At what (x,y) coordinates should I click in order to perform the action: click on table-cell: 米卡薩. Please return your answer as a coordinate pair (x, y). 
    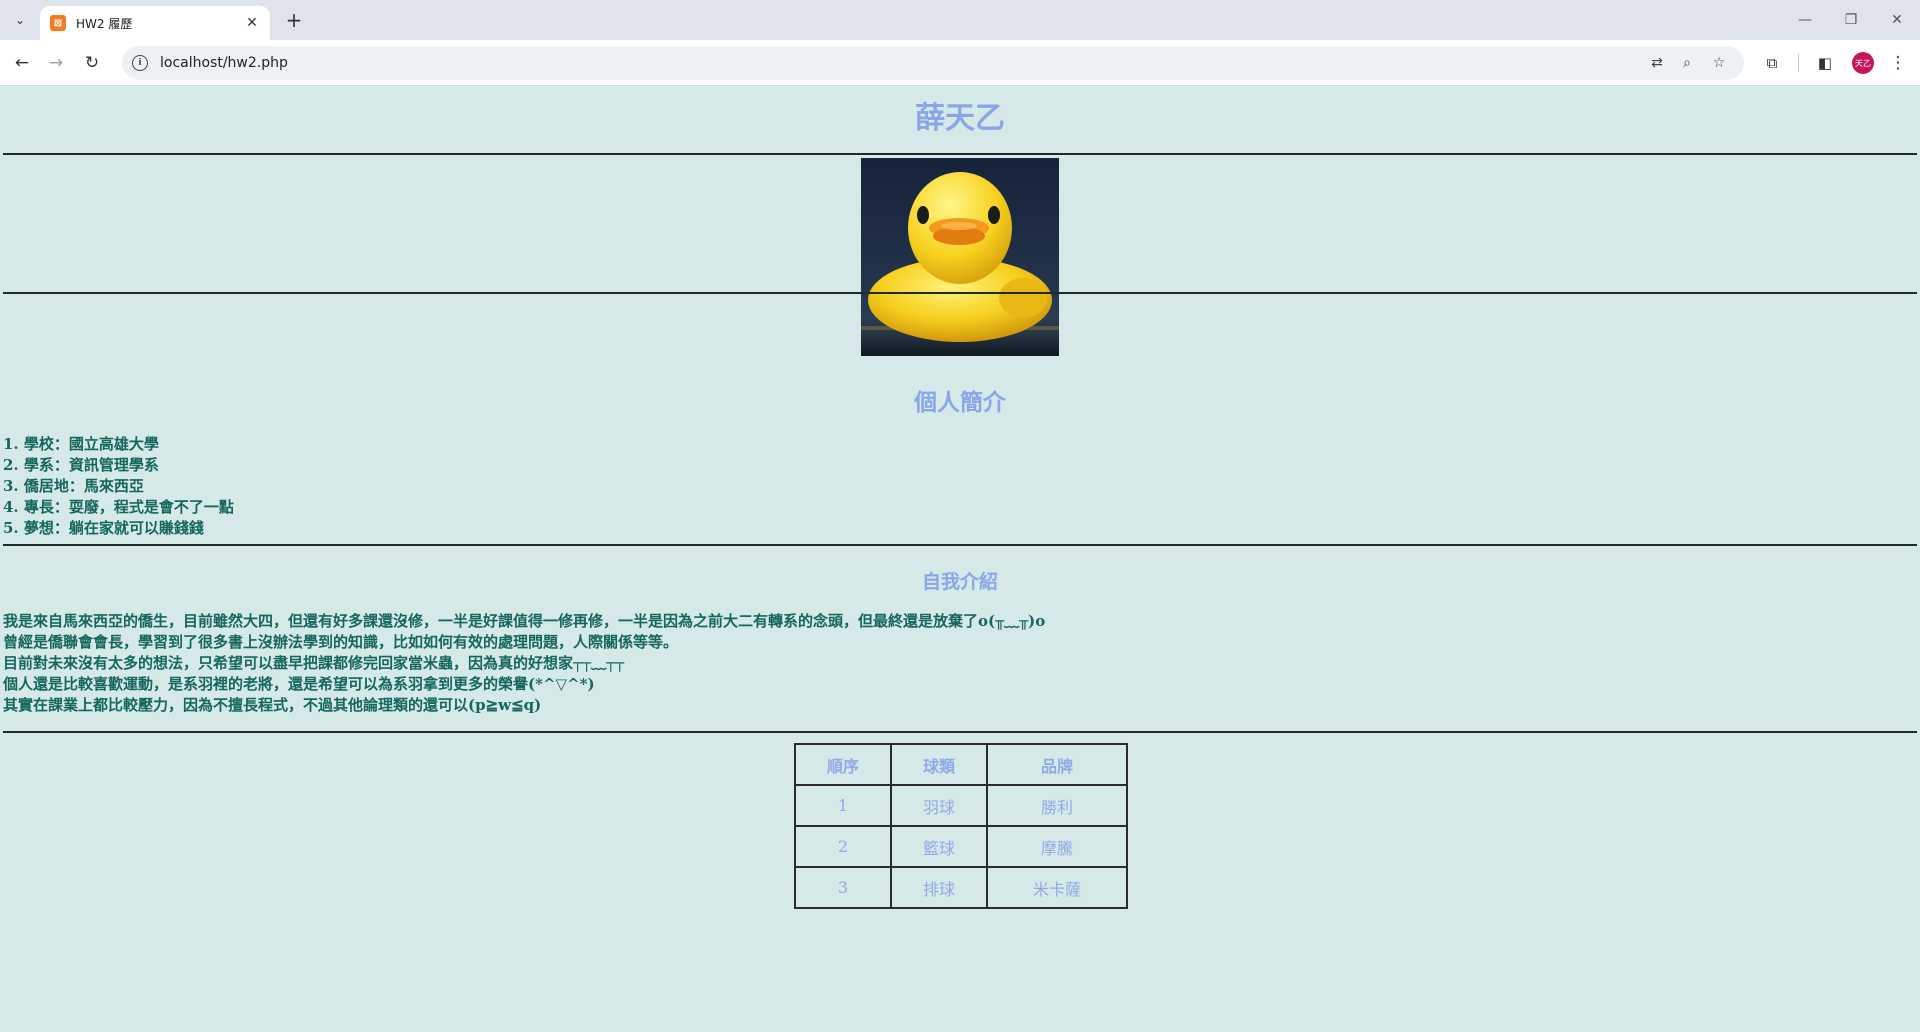
    Looking at the image, I should click on (1057, 887).